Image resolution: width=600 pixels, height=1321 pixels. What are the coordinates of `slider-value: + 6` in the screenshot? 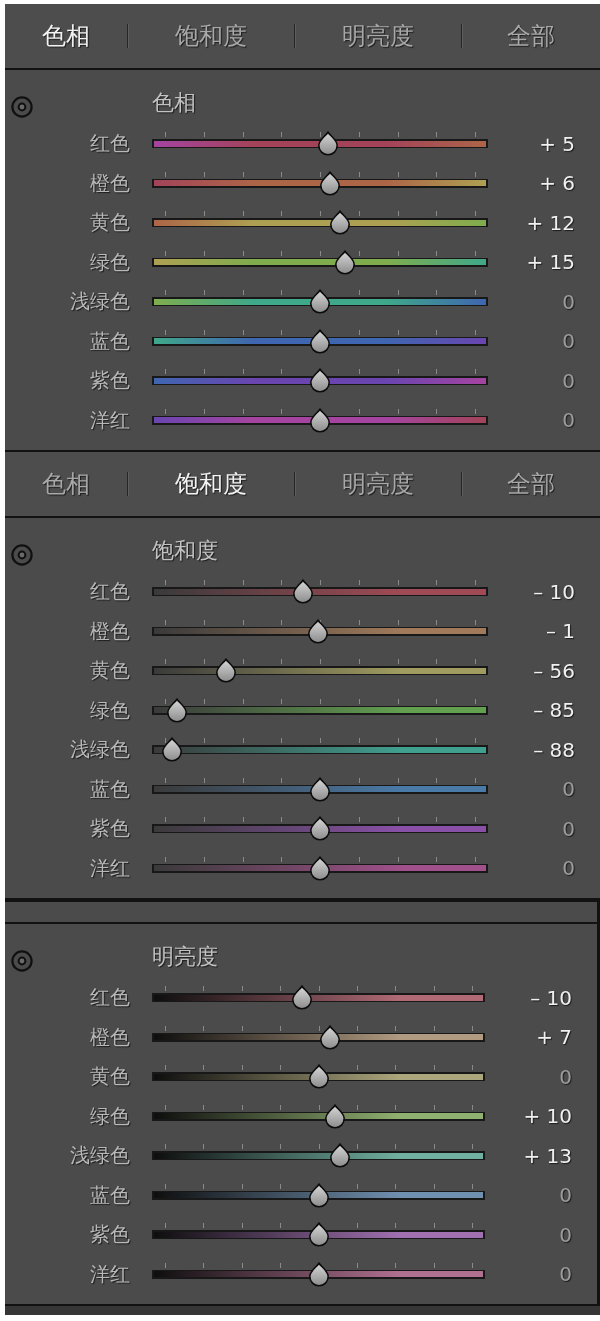 It's located at (557, 183).